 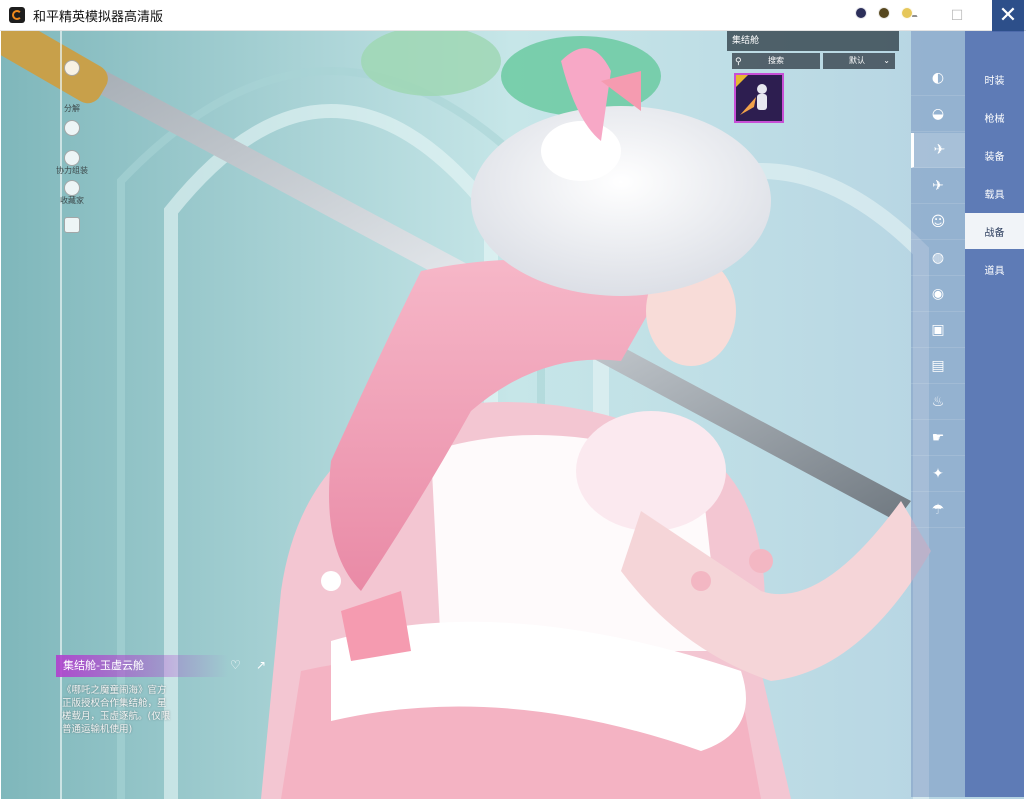 I want to click on mask-icon: ◒, so click(x=938, y=114).